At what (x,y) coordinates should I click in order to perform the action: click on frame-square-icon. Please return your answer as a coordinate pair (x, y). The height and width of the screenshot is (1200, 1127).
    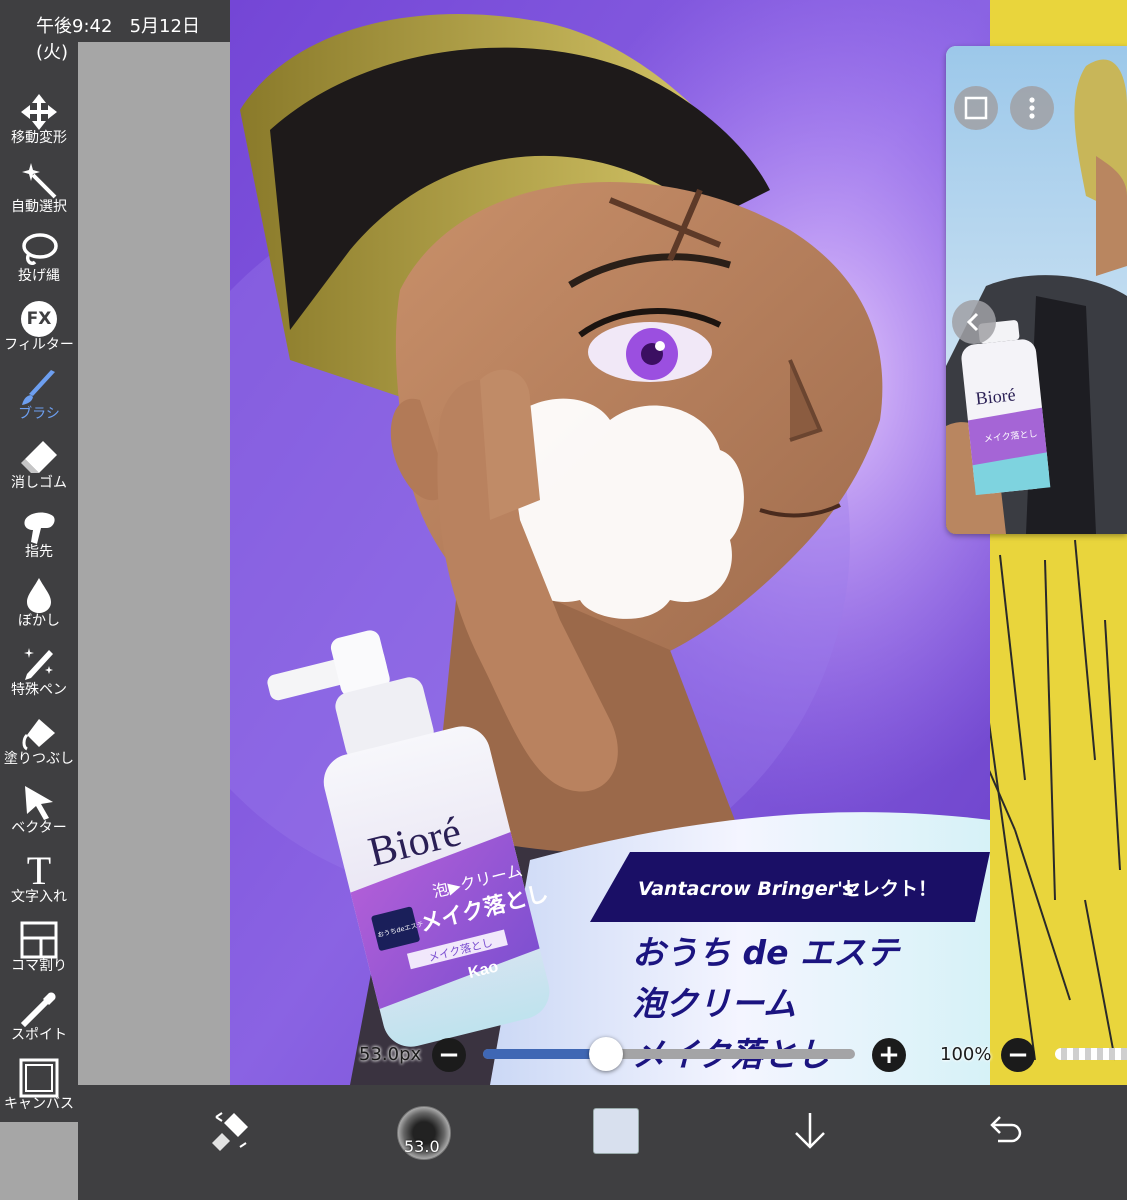
    Looking at the image, I should click on (976, 108).